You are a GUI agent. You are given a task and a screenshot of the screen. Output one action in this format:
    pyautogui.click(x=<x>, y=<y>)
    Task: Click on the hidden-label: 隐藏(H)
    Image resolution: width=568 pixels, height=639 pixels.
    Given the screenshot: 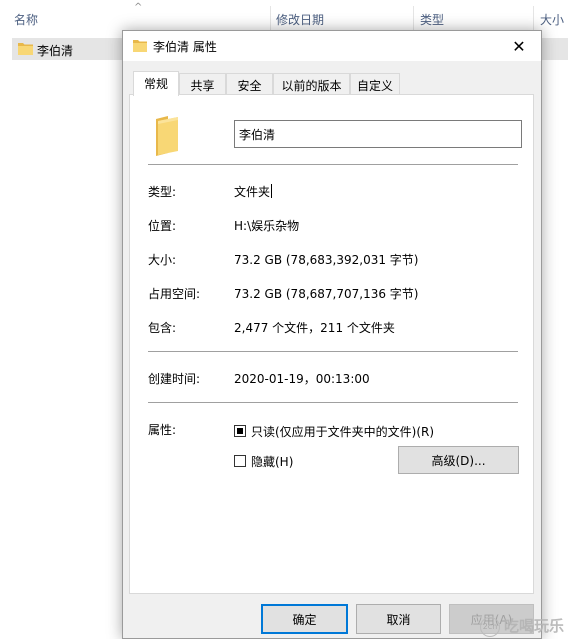 What is the action you would take?
    pyautogui.click(x=272, y=461)
    